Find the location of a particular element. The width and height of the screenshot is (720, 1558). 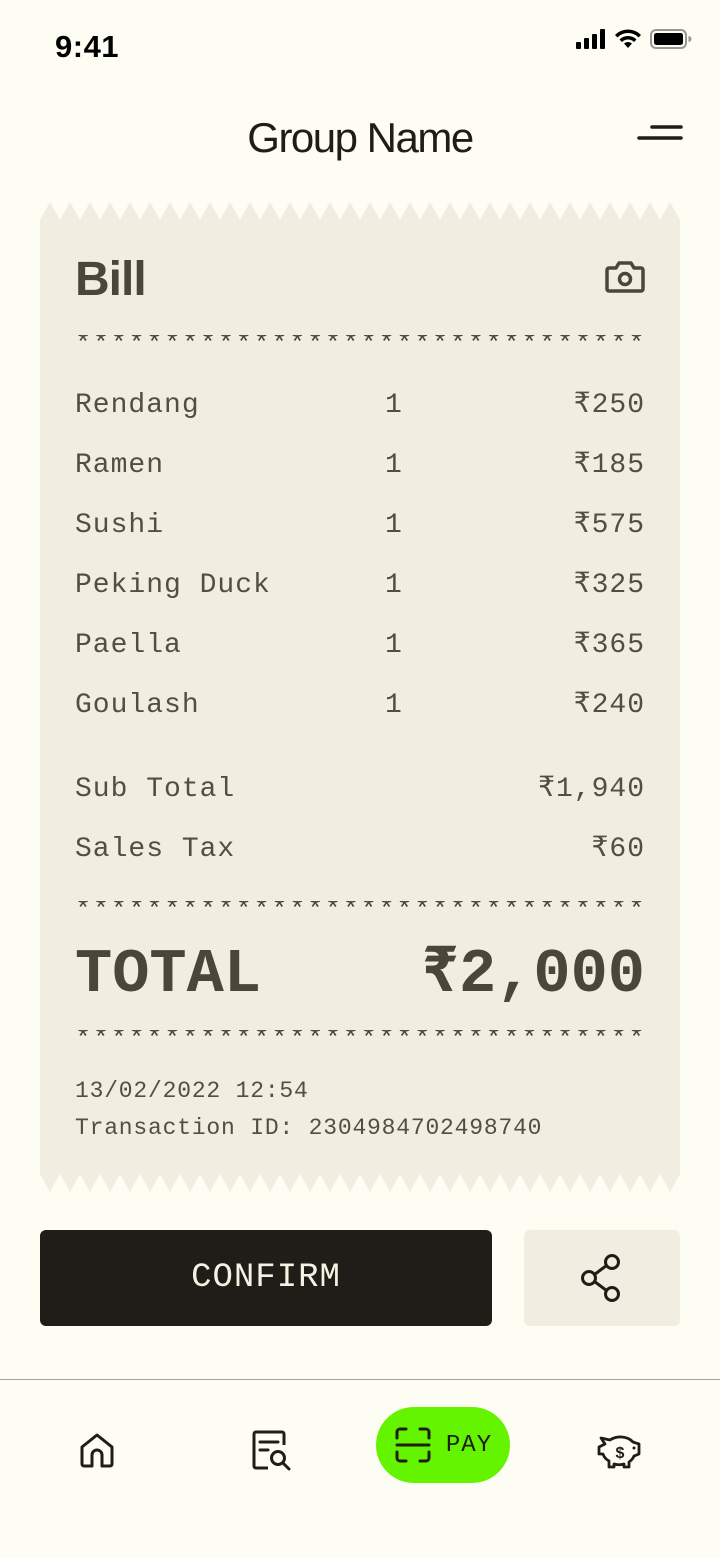

scan-icon is located at coordinates (413, 1445).